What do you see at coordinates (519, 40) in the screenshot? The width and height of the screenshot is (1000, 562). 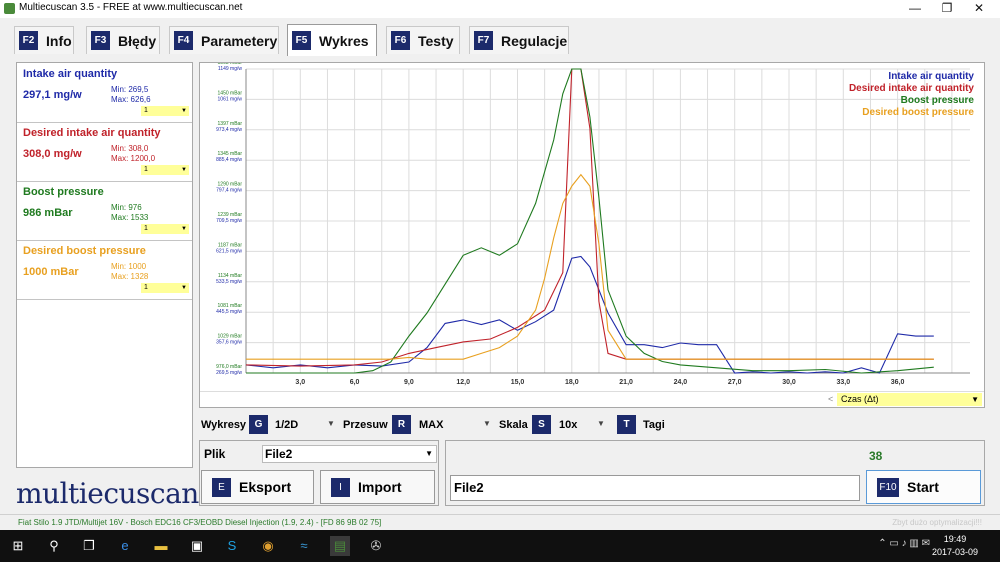 I see `tab-regulacje: F7 Regulacje` at bounding box center [519, 40].